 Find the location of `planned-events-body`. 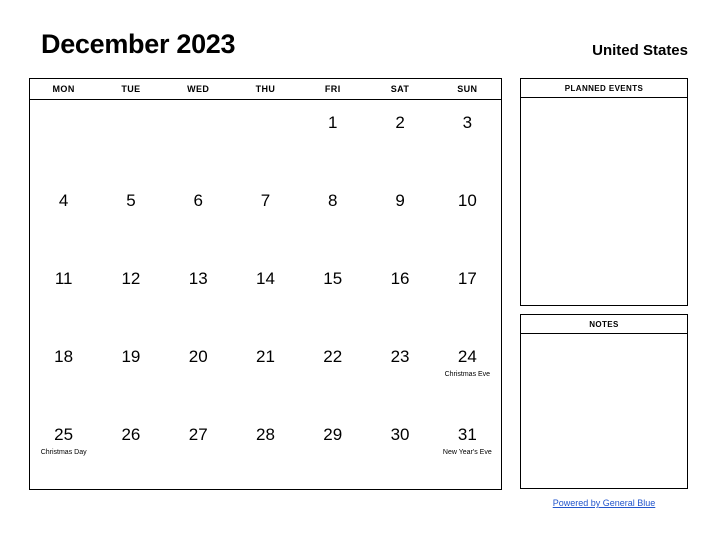

planned-events-body is located at coordinates (604, 201).